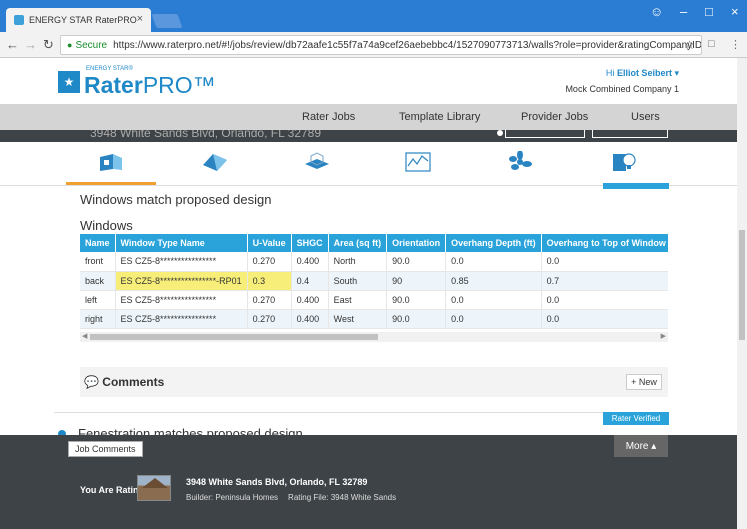 The width and height of the screenshot is (747, 529). Describe the element at coordinates (98, 300) in the screenshot. I see `cell: left` at that location.